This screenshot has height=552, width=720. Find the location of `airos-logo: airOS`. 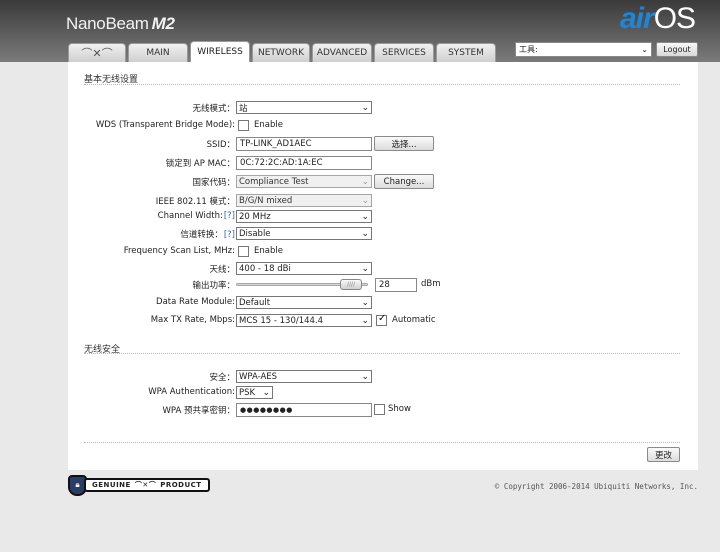

airos-logo: airOS is located at coordinates (658, 18).